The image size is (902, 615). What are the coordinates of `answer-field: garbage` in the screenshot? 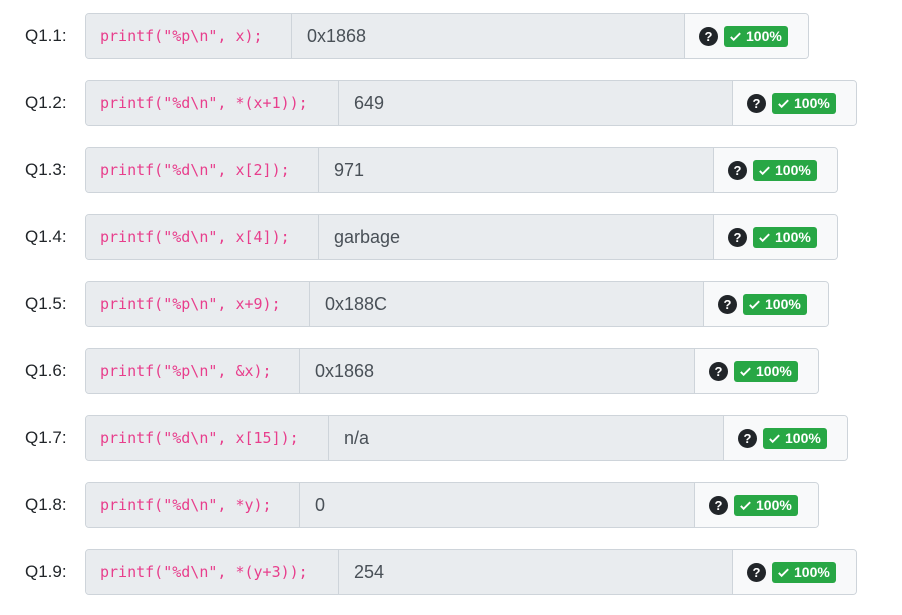 It's located at (516, 237).